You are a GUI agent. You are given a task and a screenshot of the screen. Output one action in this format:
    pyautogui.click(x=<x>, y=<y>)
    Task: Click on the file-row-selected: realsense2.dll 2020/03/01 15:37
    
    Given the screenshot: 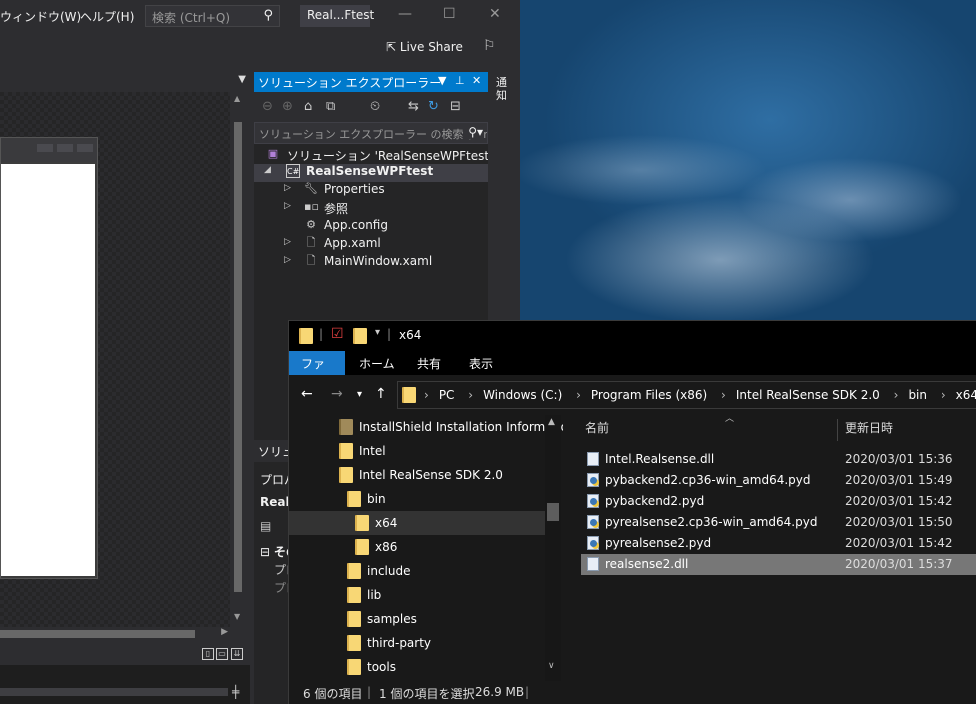 What is the action you would take?
    pyautogui.click(x=778, y=564)
    